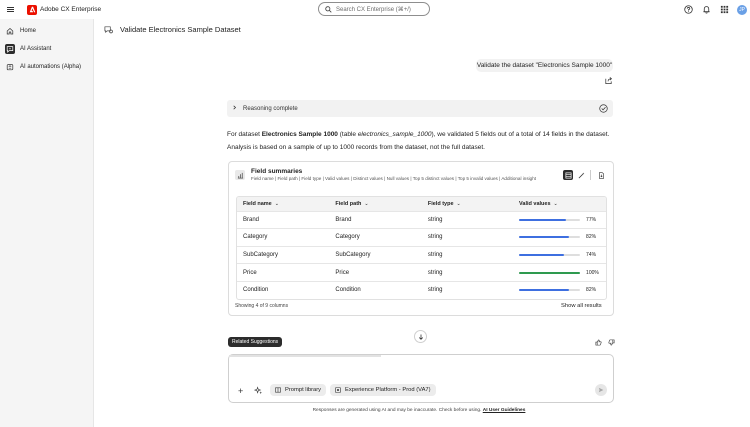 Image resolution: width=750 pixels, height=427 pixels. What do you see at coordinates (591, 237) in the screenshot?
I see `valid-values-percent: 82%` at bounding box center [591, 237].